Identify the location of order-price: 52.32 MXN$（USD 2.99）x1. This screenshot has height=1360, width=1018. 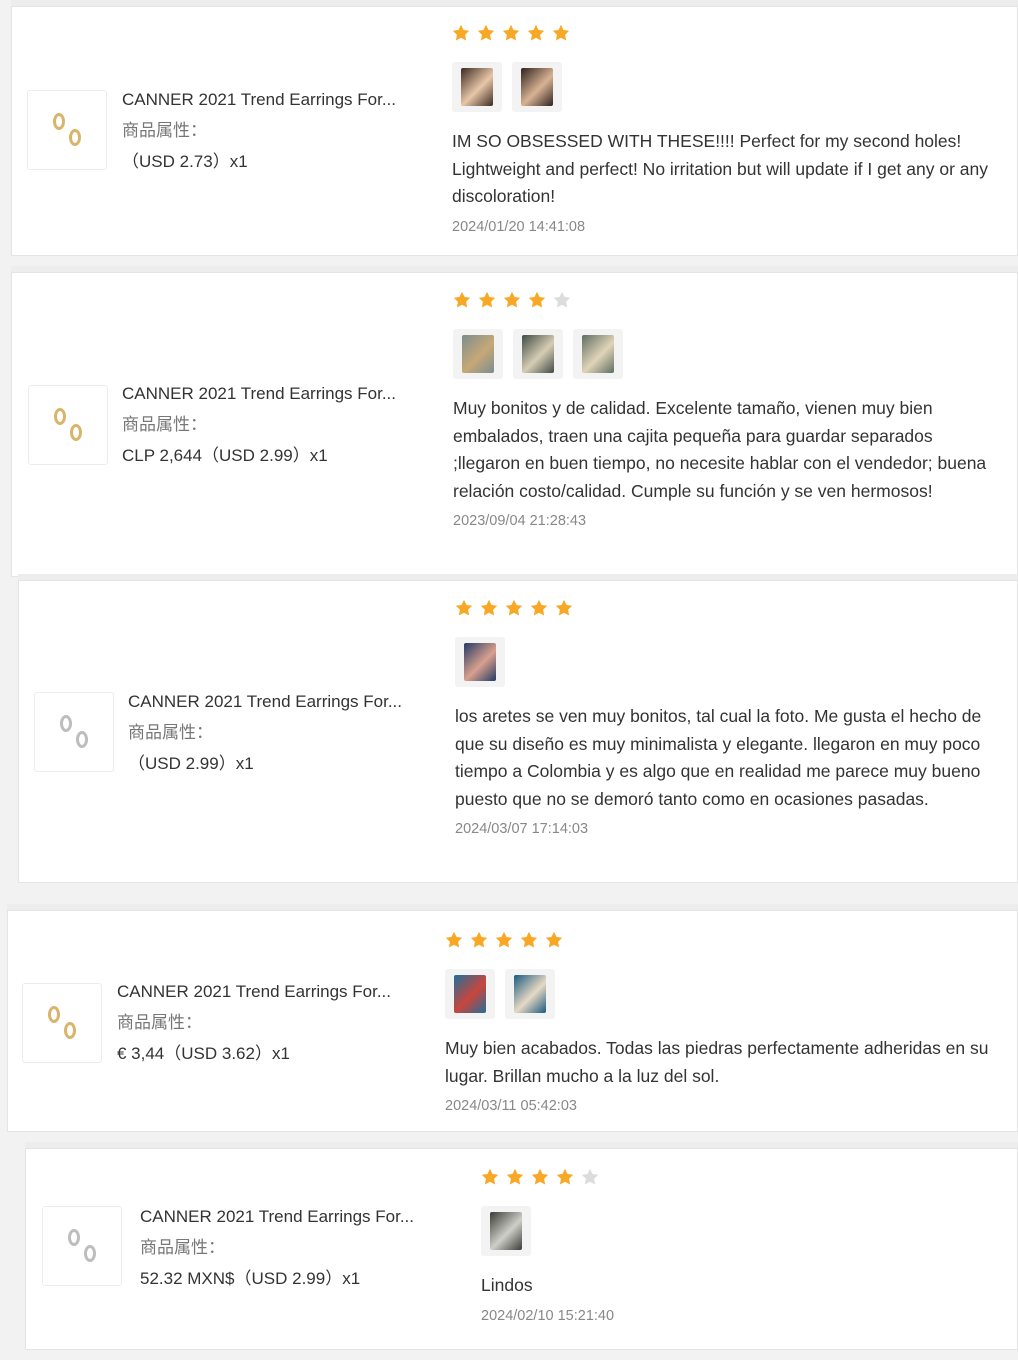
(250, 1278).